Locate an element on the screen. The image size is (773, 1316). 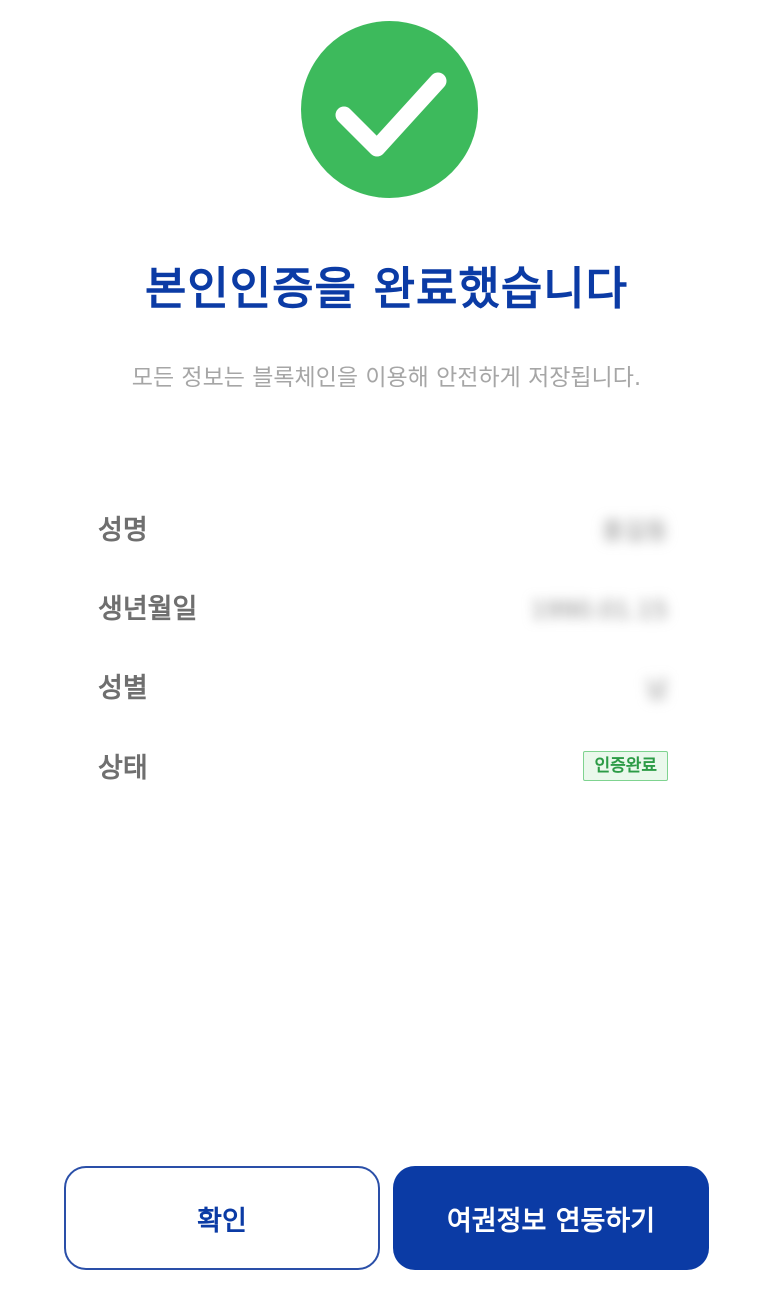
gender-value: 남 is located at coordinates (656, 689).